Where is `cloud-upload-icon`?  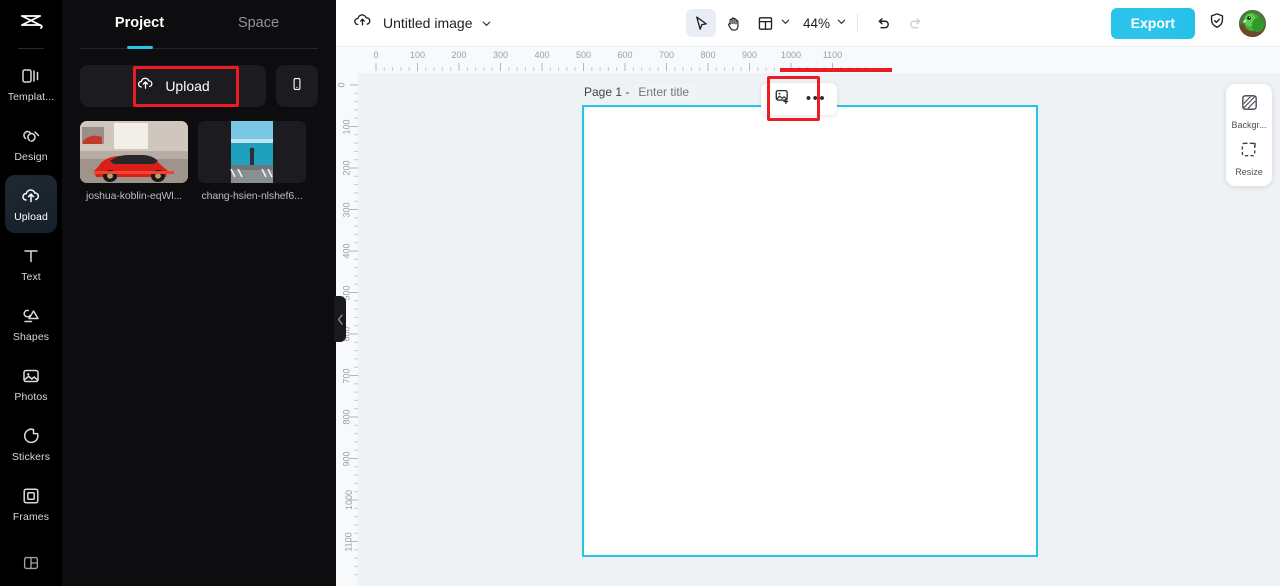 cloud-upload-icon is located at coordinates (145, 86).